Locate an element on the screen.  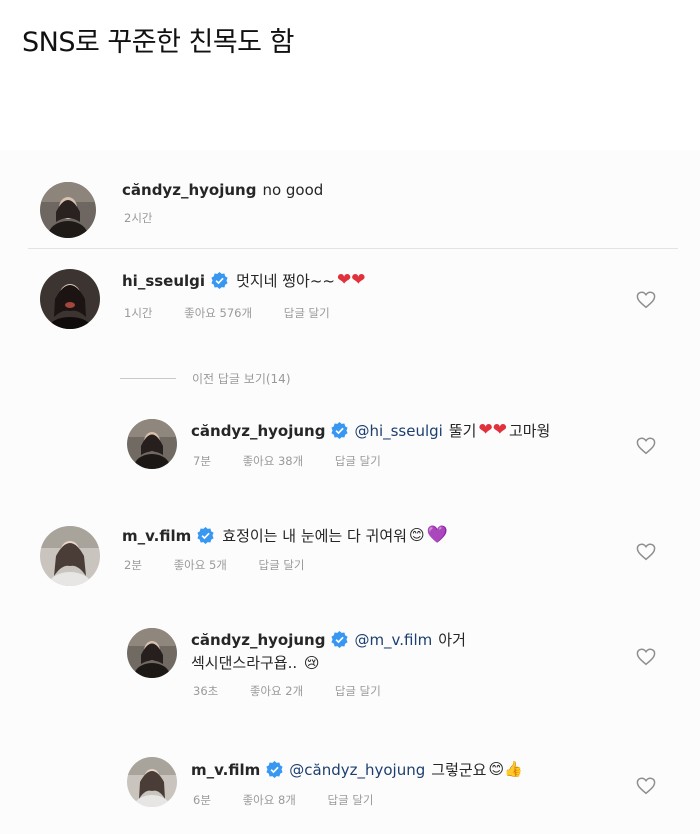
likes-count: 좋아요 2개 is located at coordinates (276, 691).